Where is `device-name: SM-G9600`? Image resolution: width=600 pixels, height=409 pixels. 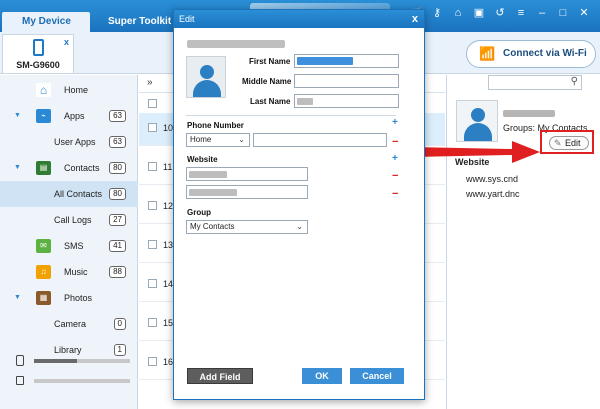 device-name: SM-G9600 is located at coordinates (38, 65).